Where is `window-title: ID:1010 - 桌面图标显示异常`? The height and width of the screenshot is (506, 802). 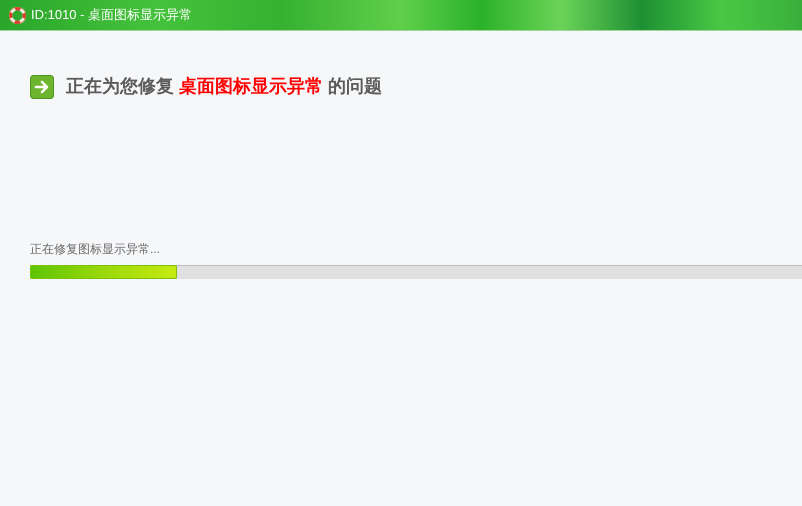 window-title: ID:1010 - 桌面图标显示异常 is located at coordinates (111, 15).